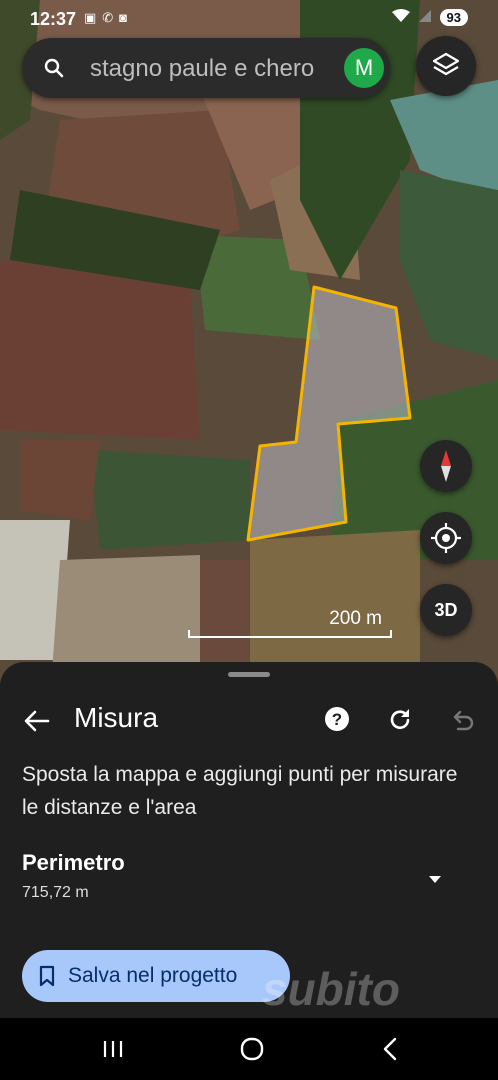 Image resolution: width=498 pixels, height=1080 pixels. Describe the element at coordinates (425, 17) in the screenshot. I see `signal-icon` at that location.